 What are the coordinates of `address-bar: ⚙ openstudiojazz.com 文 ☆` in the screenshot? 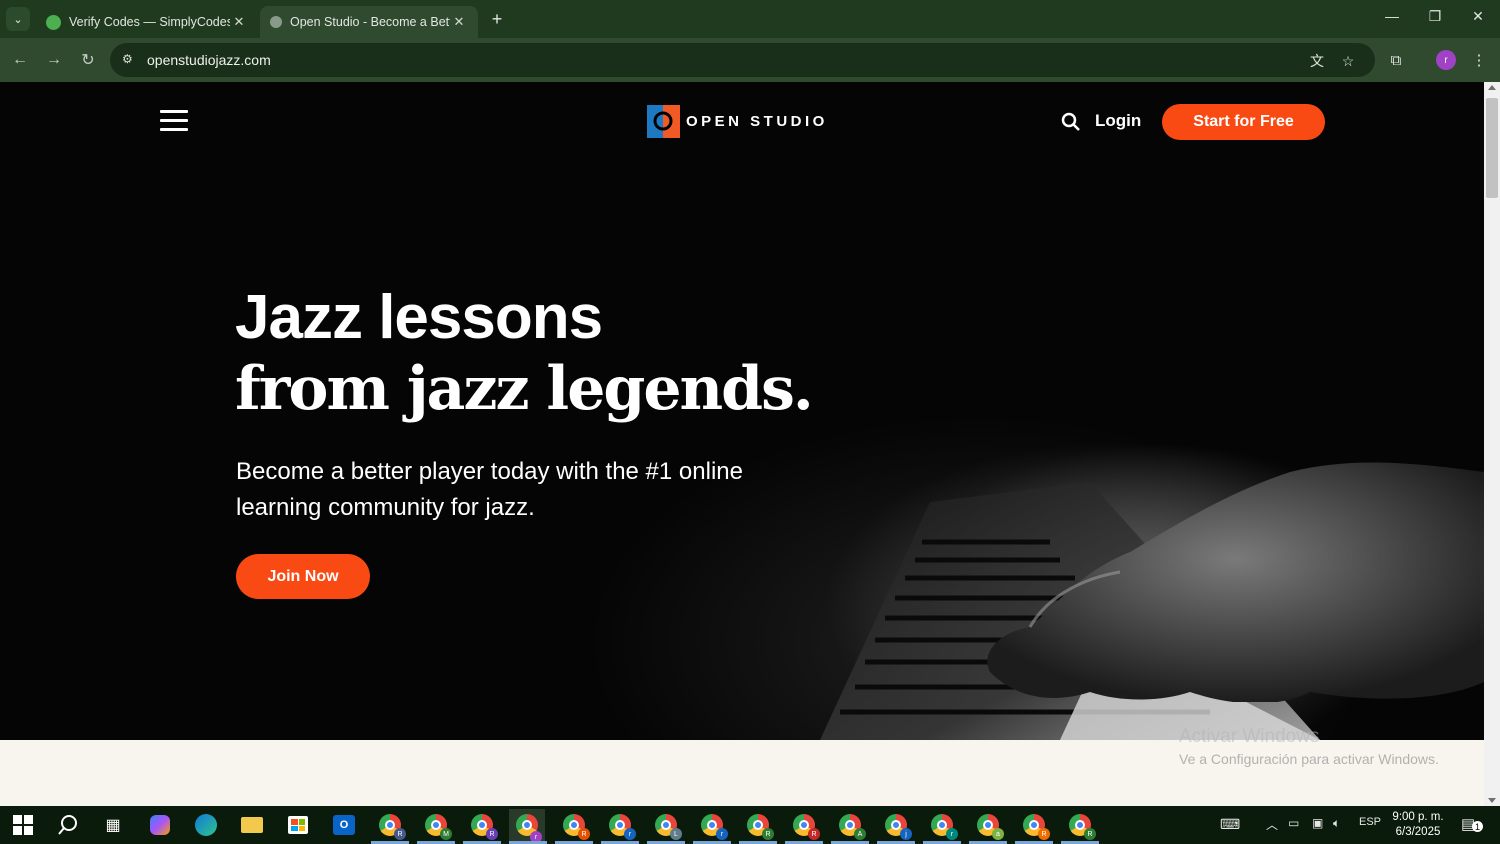 It's located at (742, 60).